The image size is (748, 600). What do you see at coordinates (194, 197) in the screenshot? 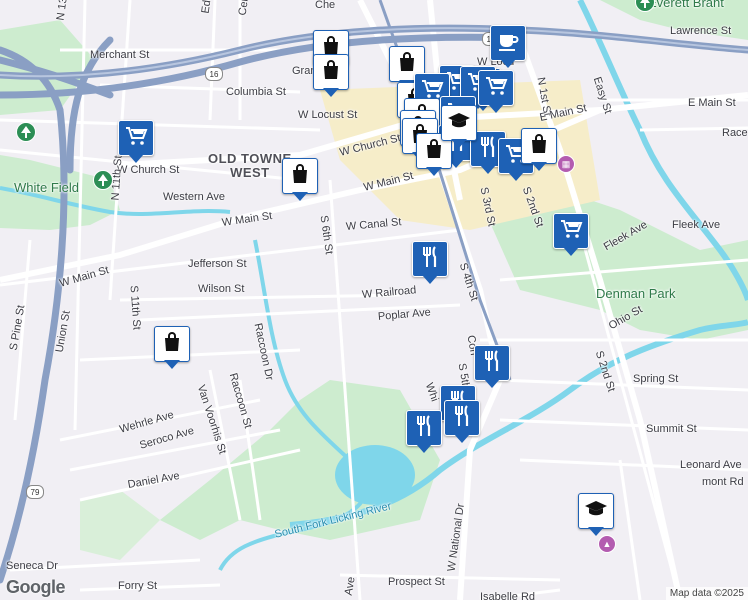
I see `street-label: Western Ave` at bounding box center [194, 197].